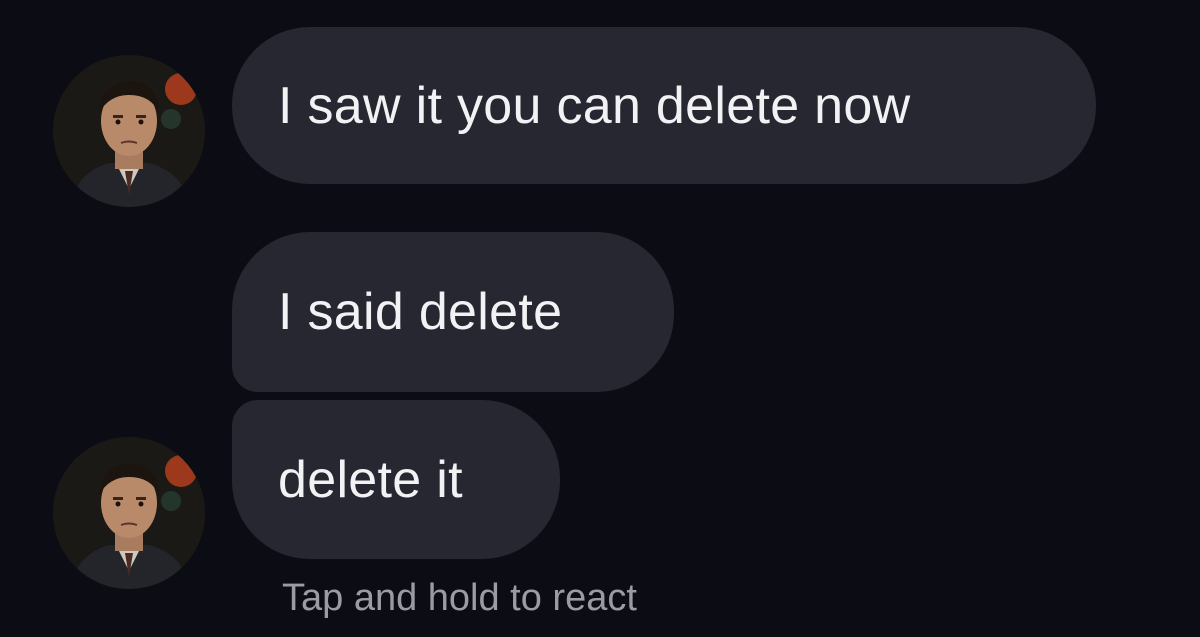 This screenshot has height=637, width=1200. Describe the element at coordinates (594, 105) in the screenshot. I see `message-text: I saw it you can delete now` at that location.